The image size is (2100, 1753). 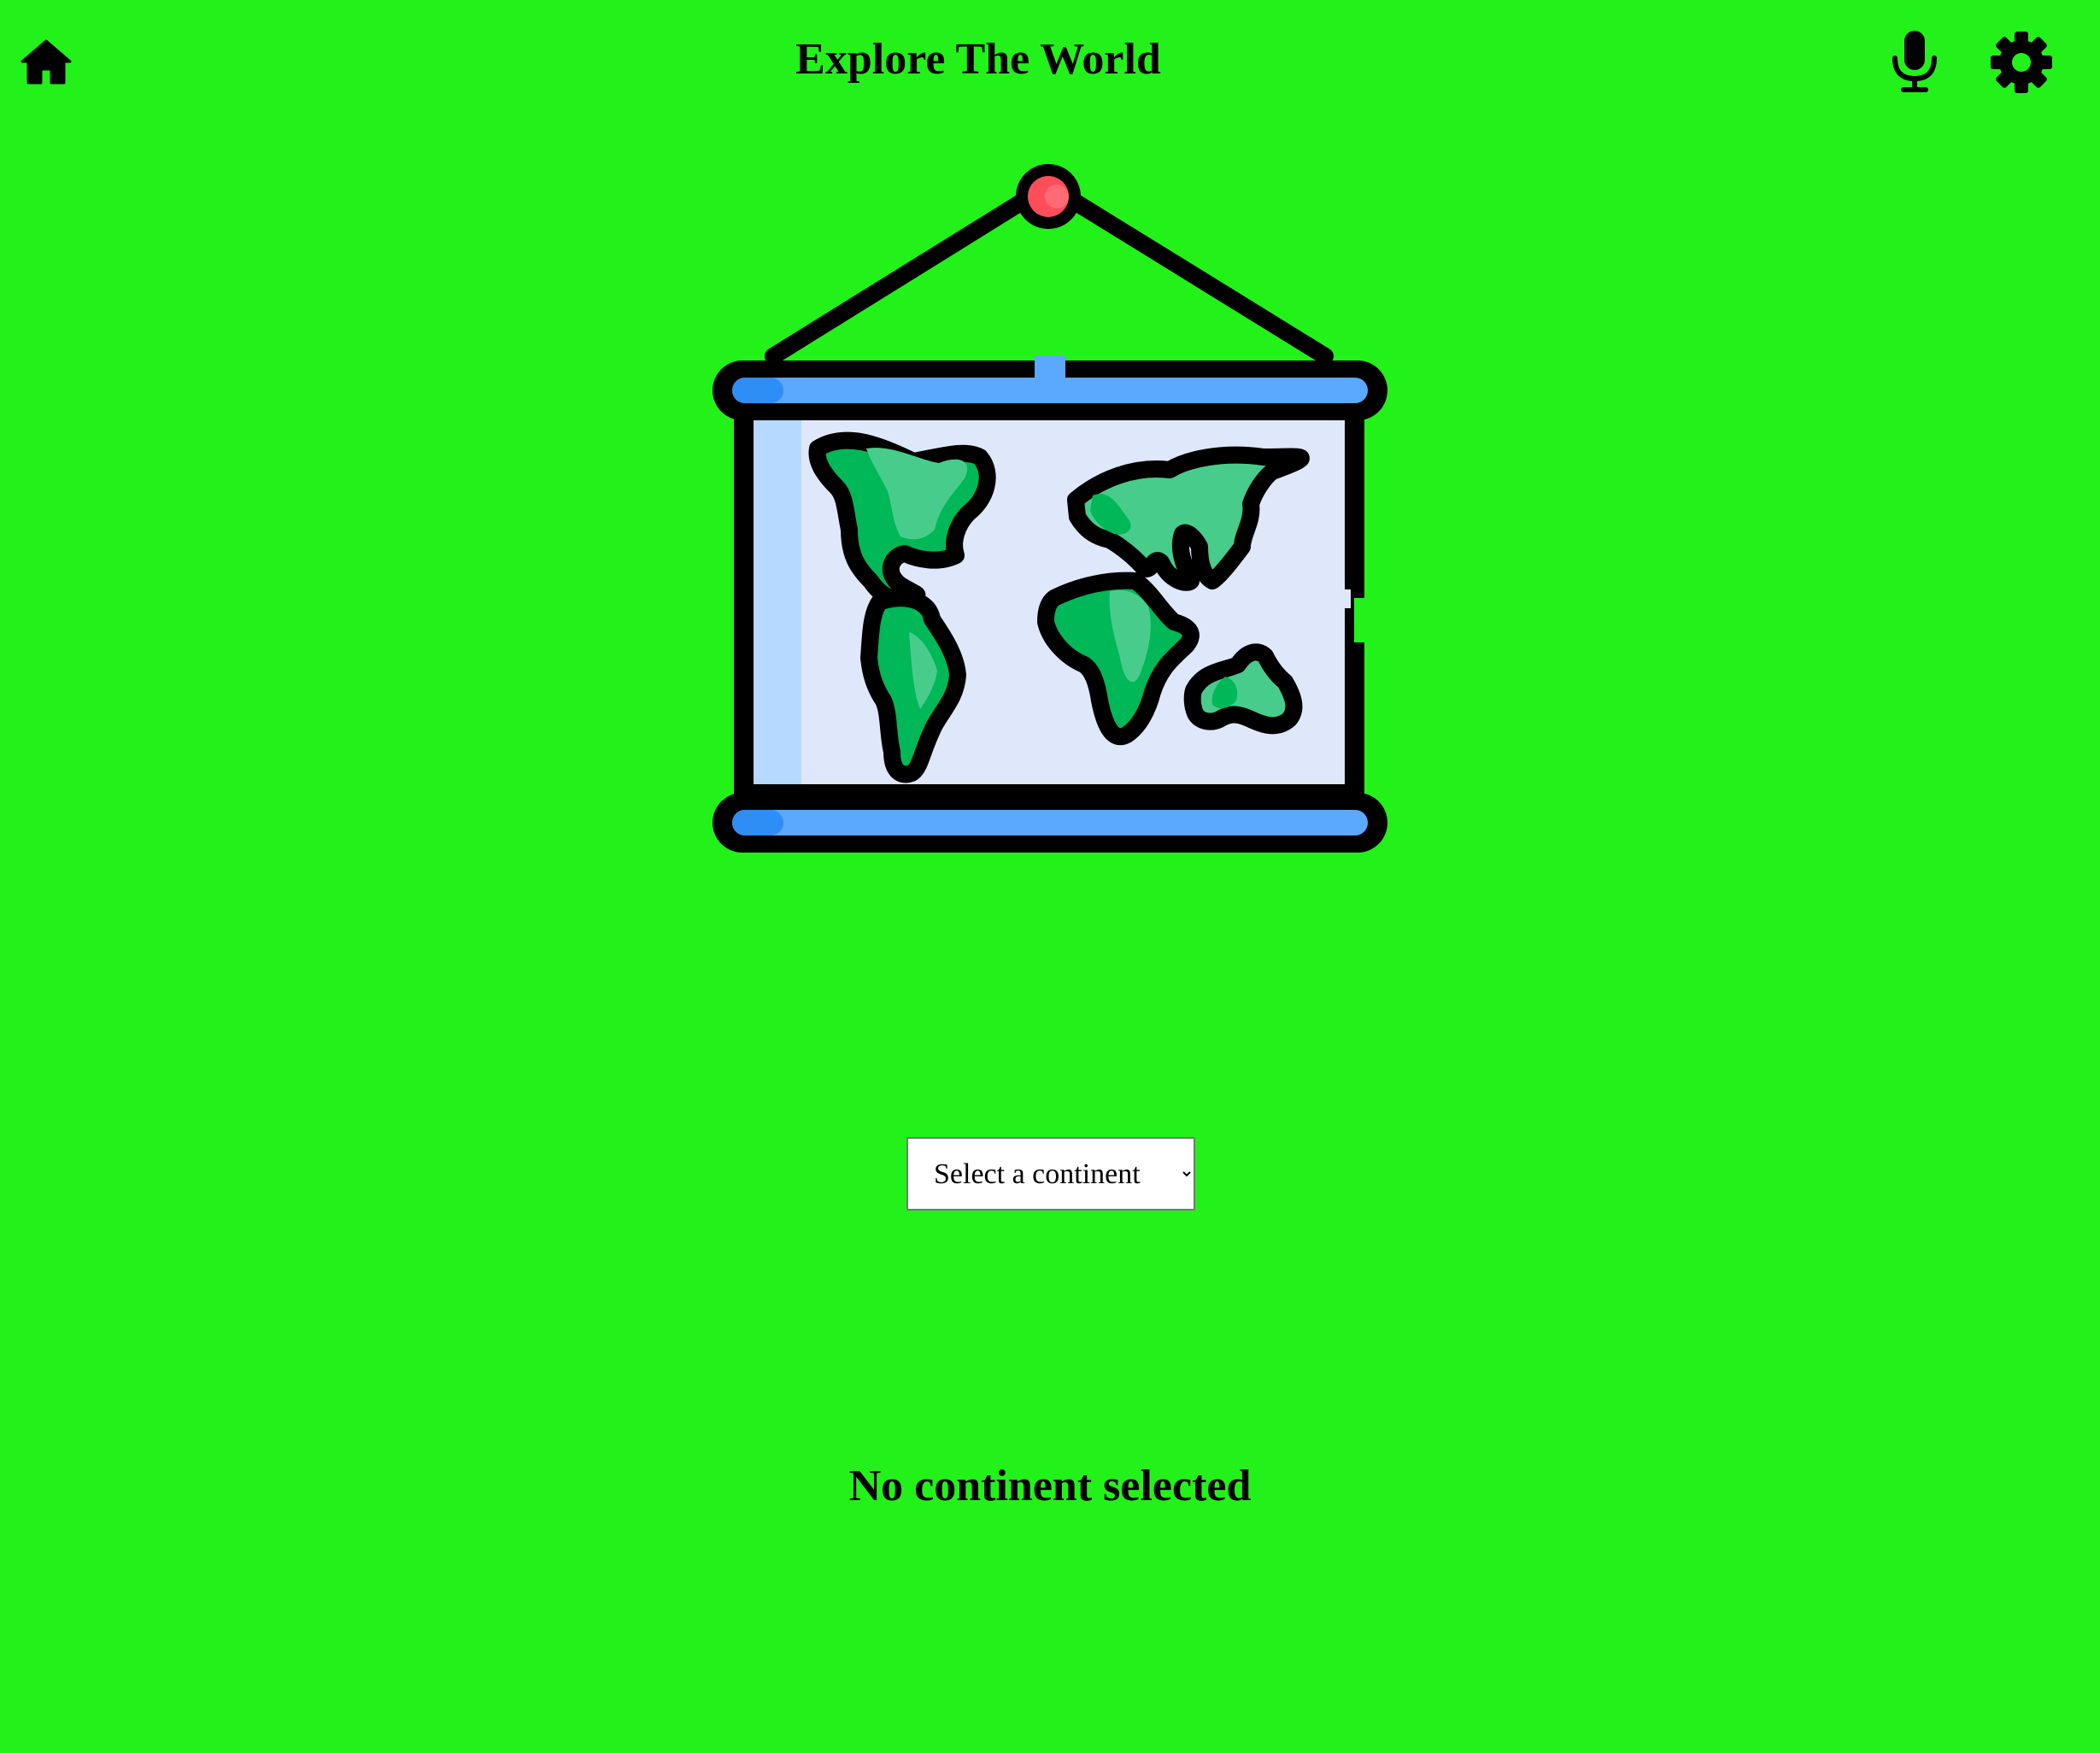 I want to click on settings-button, so click(x=2021, y=63).